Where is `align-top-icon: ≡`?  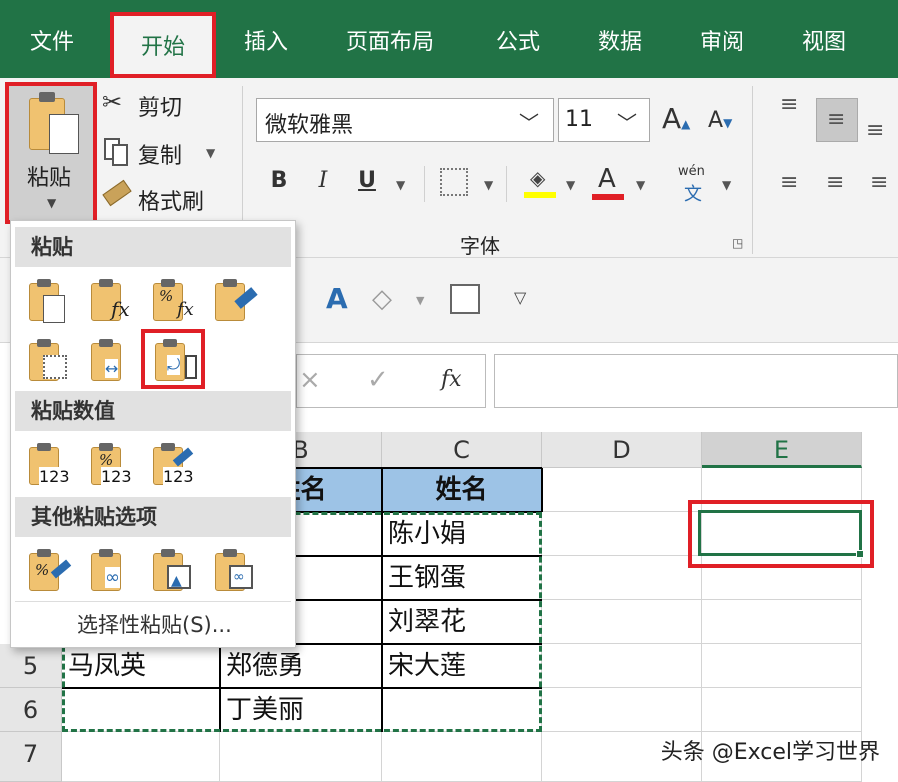 align-top-icon: ≡ is located at coordinates (789, 105).